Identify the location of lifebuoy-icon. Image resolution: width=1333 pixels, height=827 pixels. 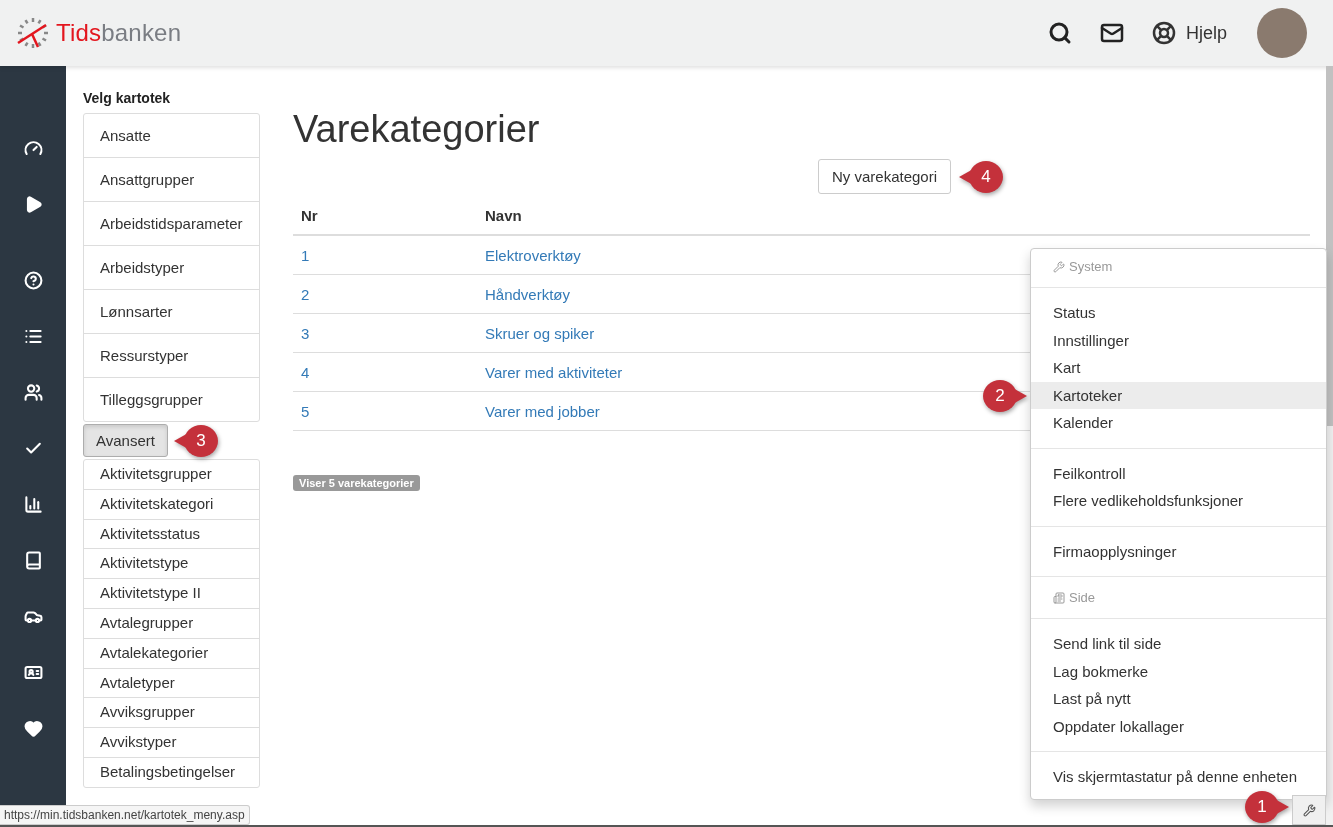
(1163, 33).